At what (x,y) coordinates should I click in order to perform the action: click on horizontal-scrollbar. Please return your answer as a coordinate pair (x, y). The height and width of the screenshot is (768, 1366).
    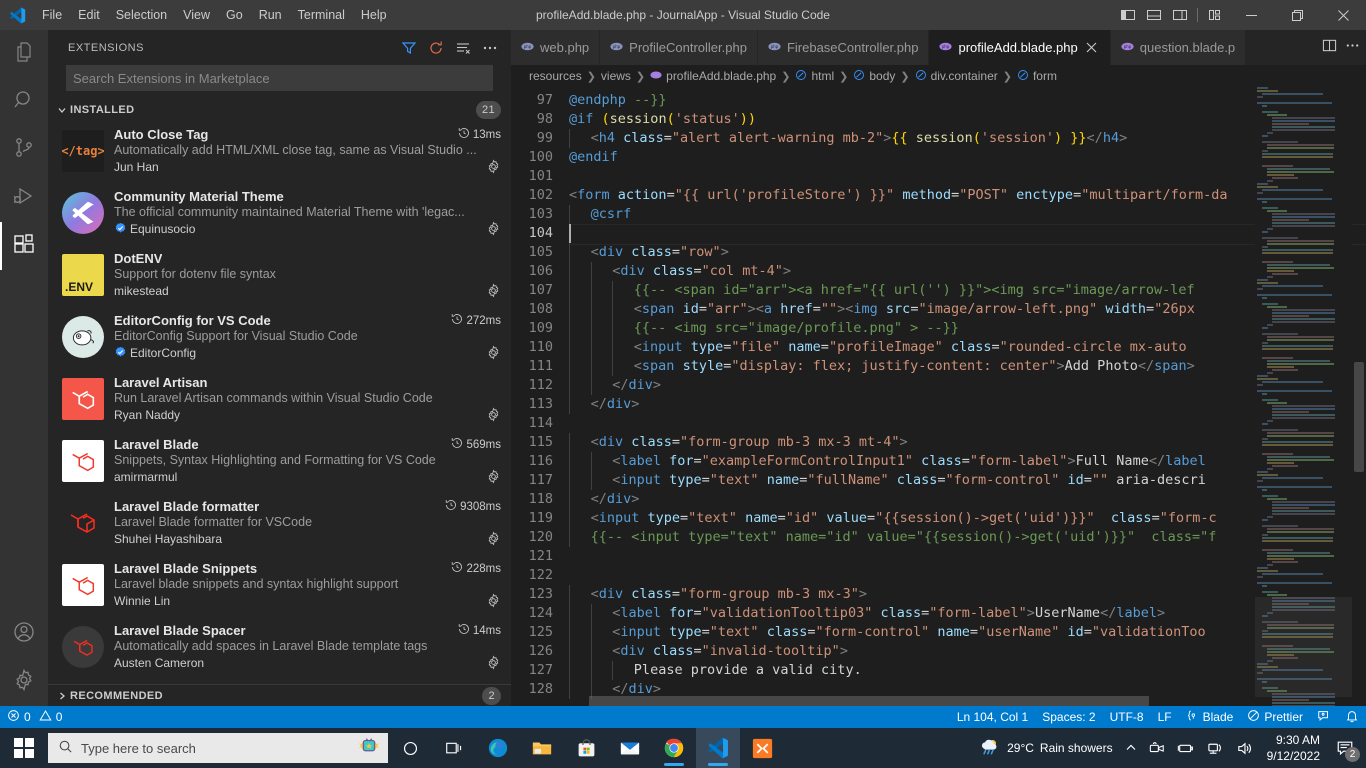
    Looking at the image, I should click on (912, 701).